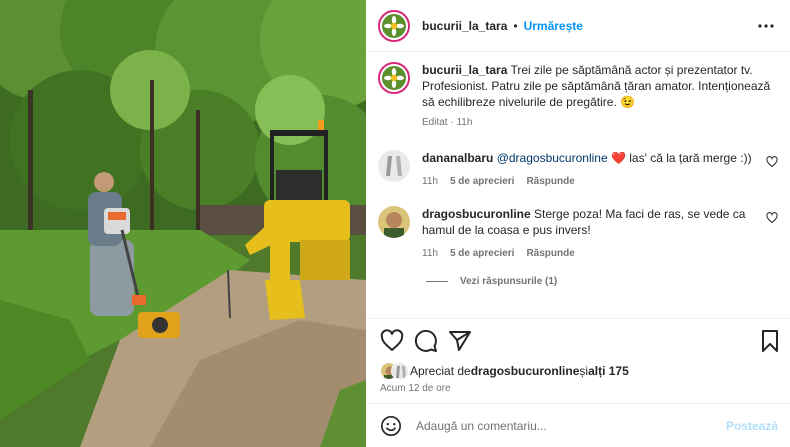 Image resolution: width=790 pixels, height=447 pixels. Describe the element at coordinates (561, 425) in the screenshot. I see `comment-input` at that location.